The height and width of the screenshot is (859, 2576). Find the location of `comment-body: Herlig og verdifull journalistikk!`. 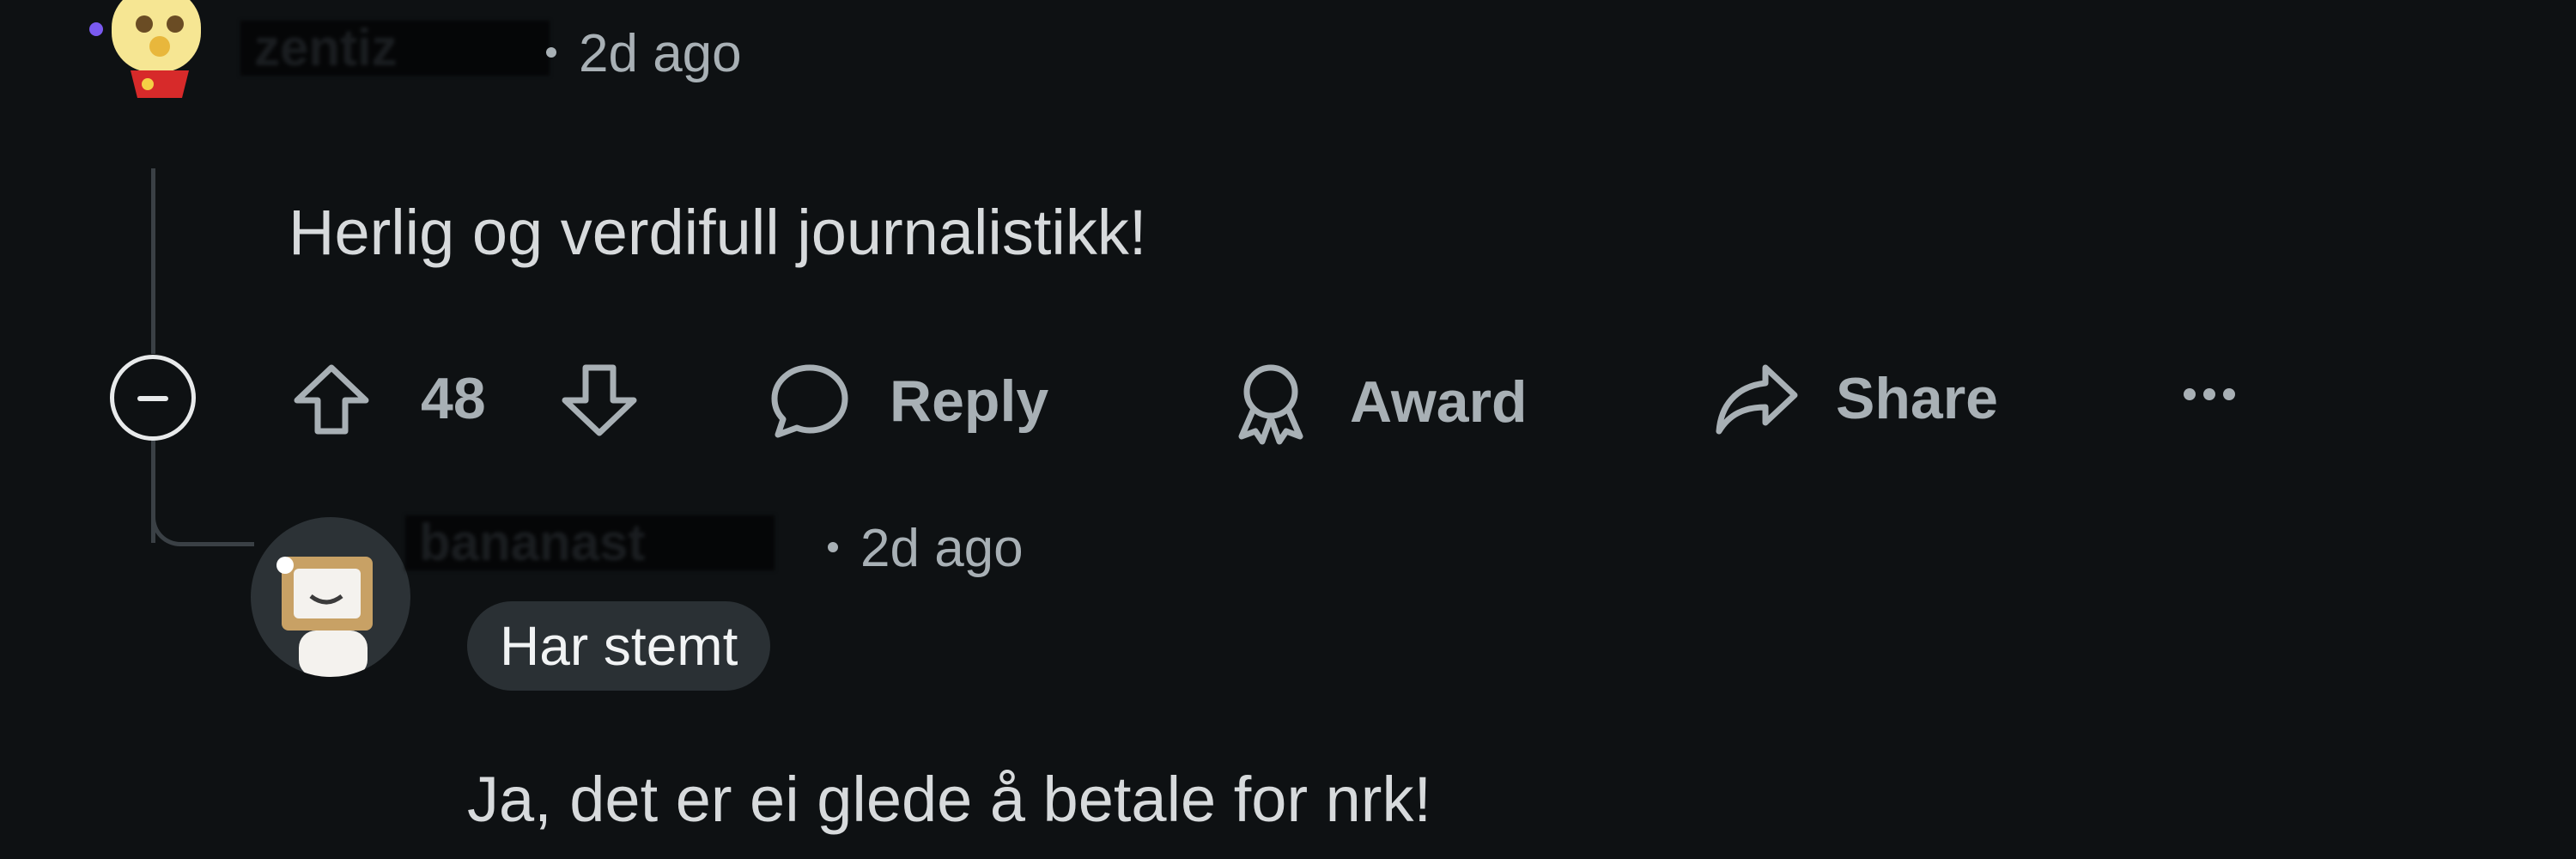

comment-body: Herlig og verdifull journalistikk! is located at coordinates (718, 232).